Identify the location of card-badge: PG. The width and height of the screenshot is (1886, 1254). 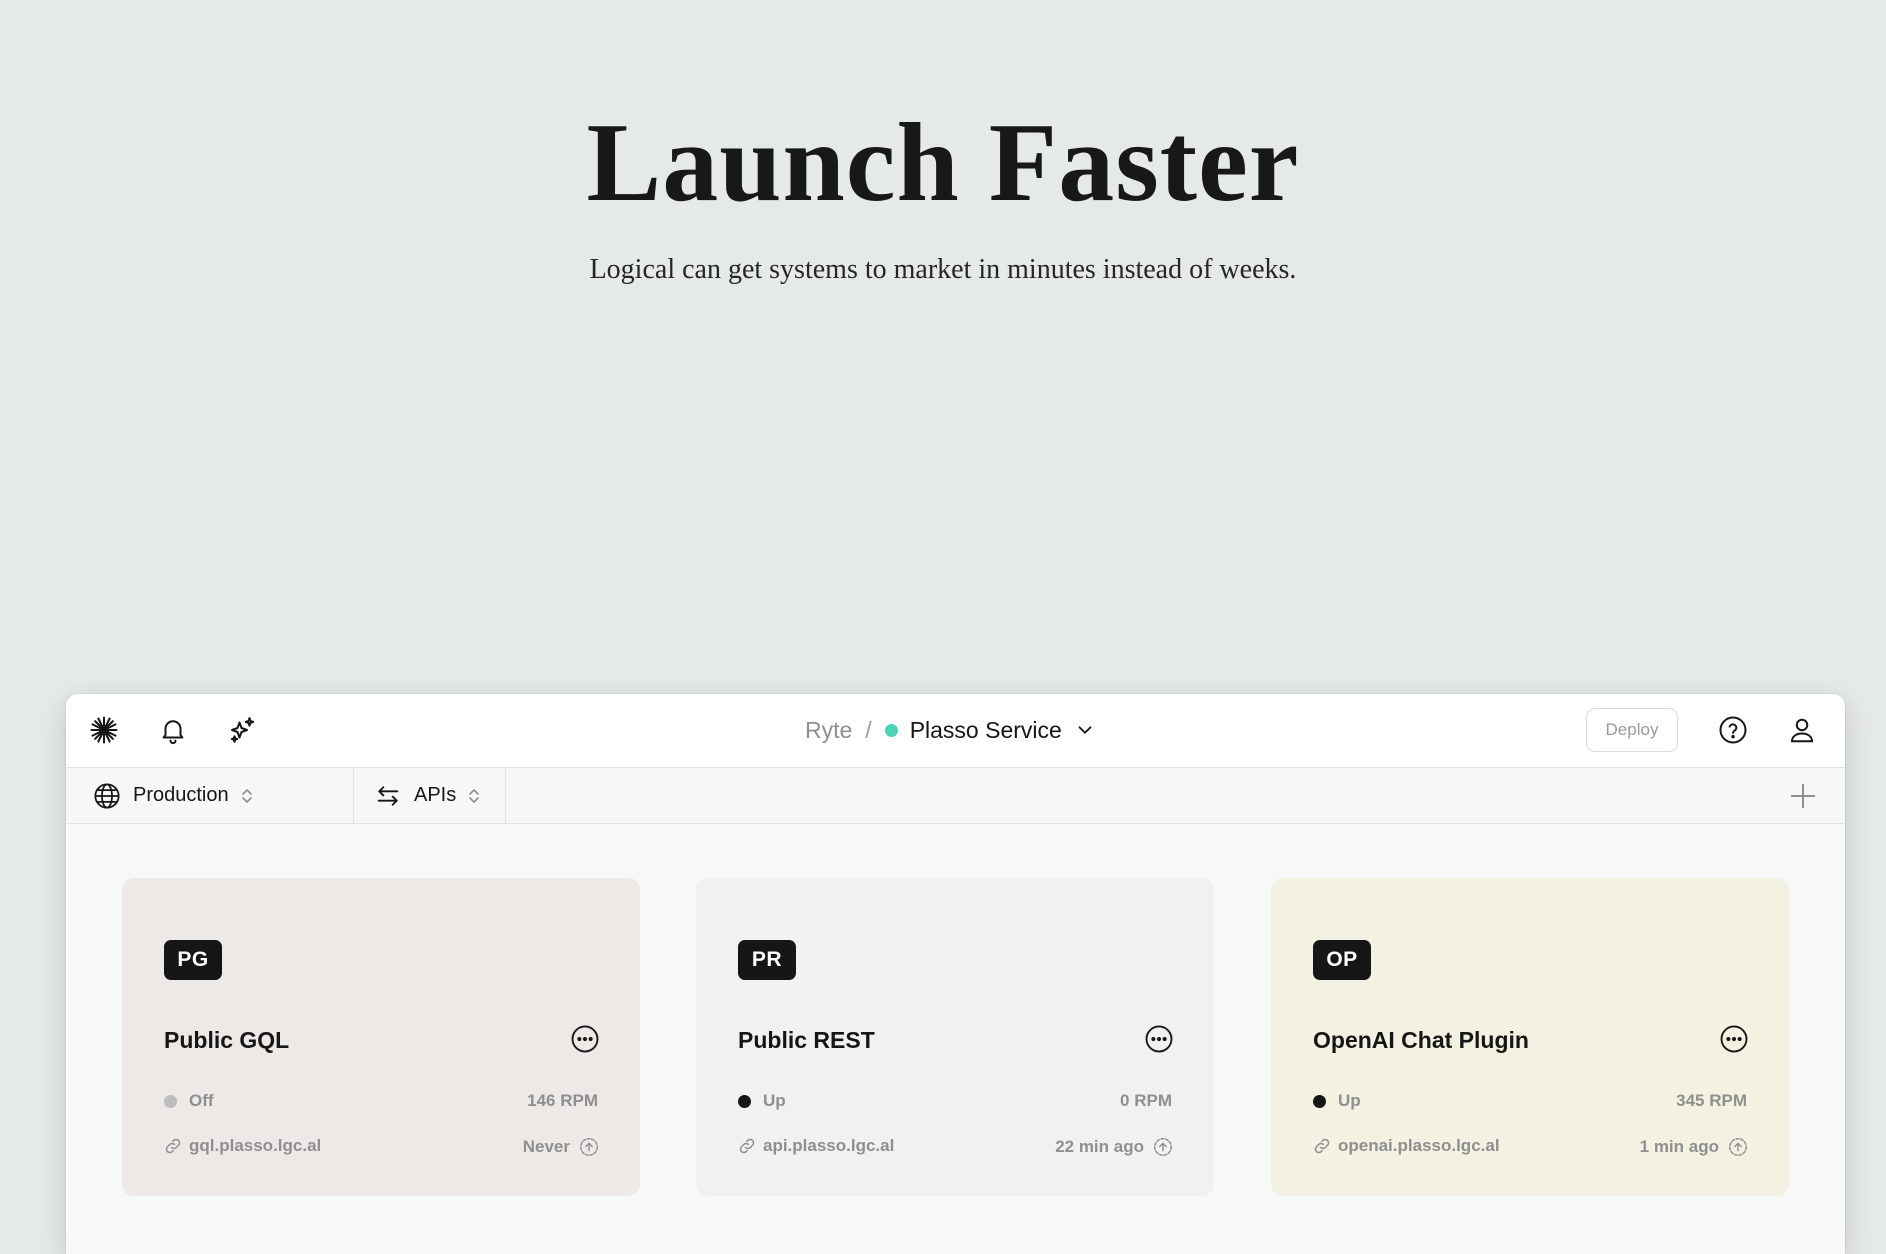
(193, 960).